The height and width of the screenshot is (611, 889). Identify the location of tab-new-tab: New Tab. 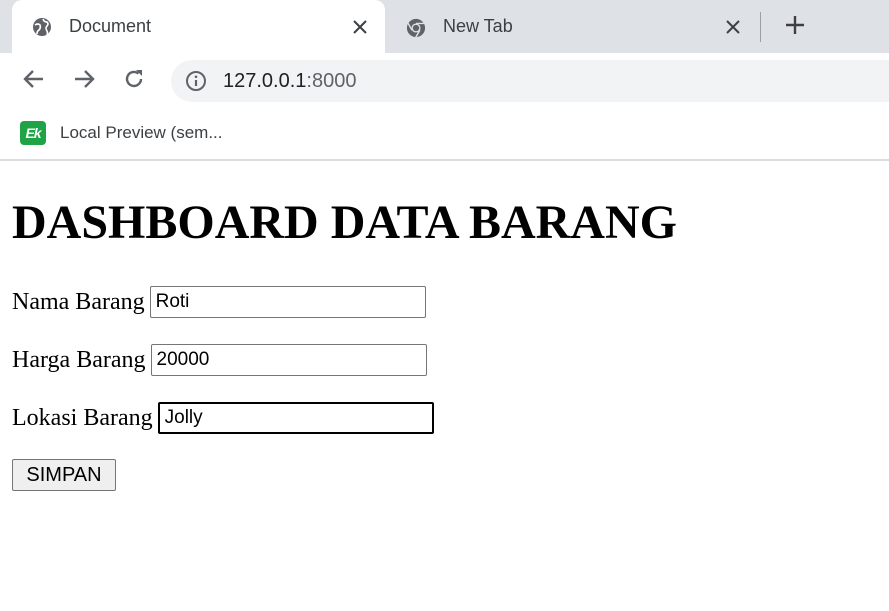
(575, 26).